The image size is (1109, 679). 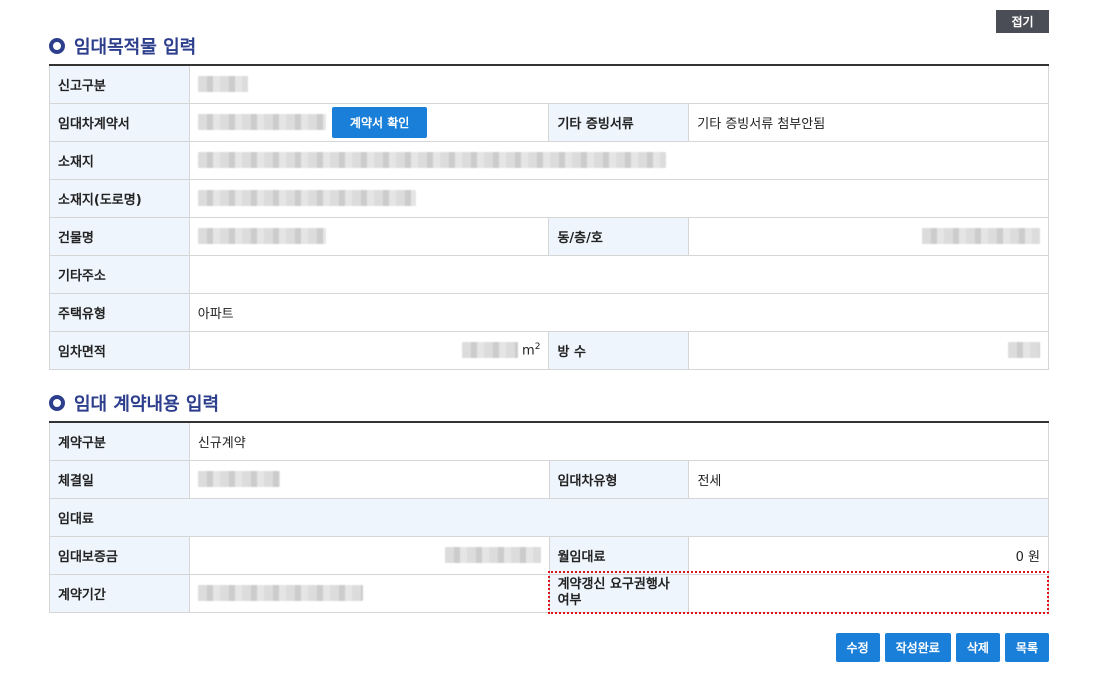 I want to click on delete-button: 삭제, so click(x=977, y=647).